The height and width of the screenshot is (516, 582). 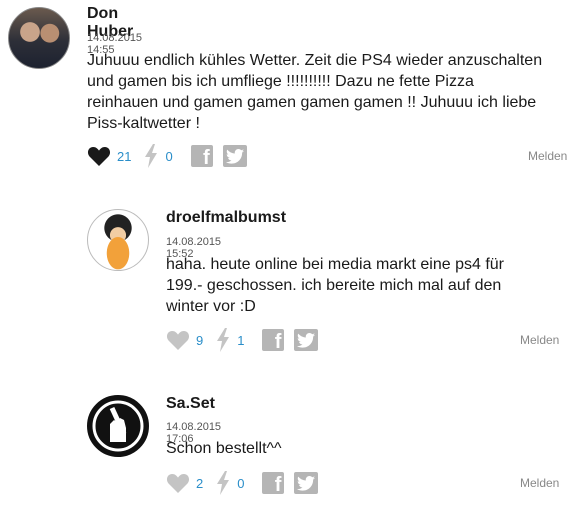 I want to click on comment-actions: 2 0 f, so click(x=242, y=483).